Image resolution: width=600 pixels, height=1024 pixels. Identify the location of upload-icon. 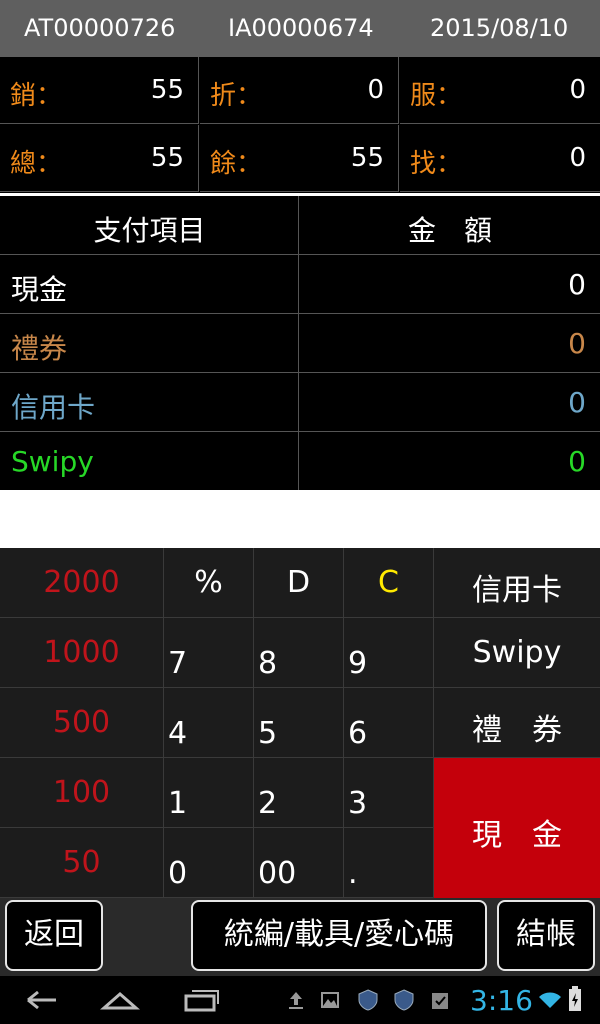
(296, 1000).